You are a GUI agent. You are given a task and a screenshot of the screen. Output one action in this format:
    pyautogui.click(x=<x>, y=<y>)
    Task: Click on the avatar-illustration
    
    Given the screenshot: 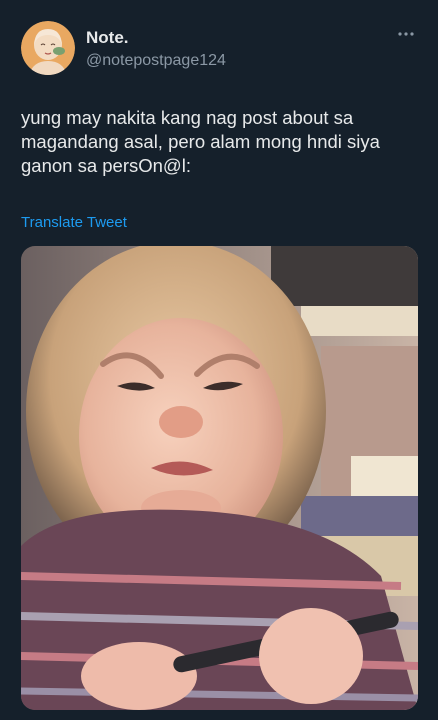 What is the action you would take?
    pyautogui.click(x=48, y=48)
    